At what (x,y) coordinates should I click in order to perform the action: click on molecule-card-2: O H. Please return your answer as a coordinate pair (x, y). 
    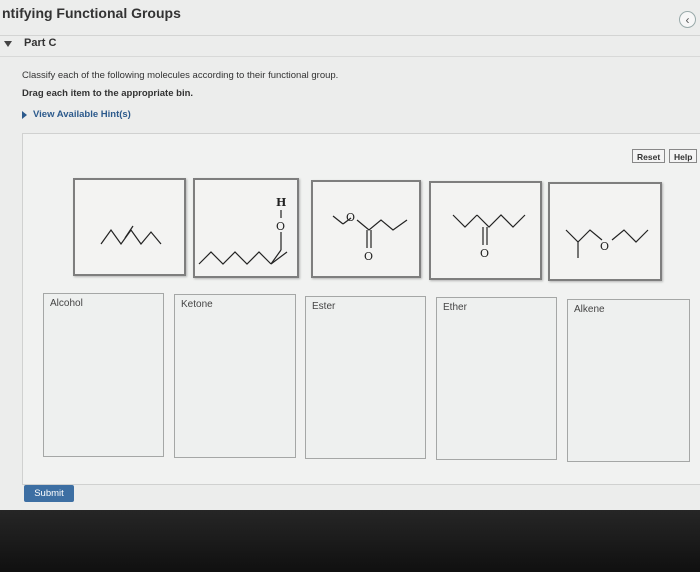
    Looking at the image, I should click on (246, 228).